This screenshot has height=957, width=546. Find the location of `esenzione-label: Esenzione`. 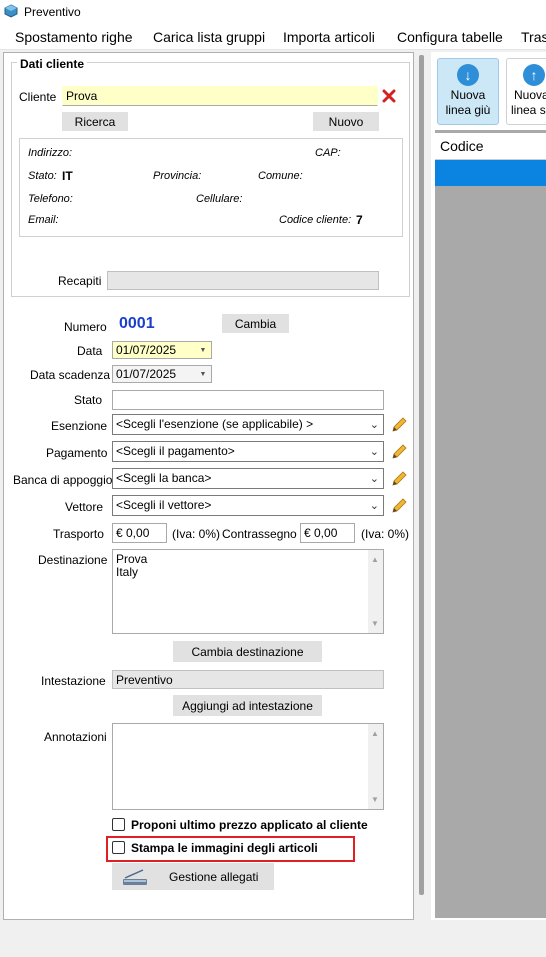

esenzione-label: Esenzione is located at coordinates (79, 426).